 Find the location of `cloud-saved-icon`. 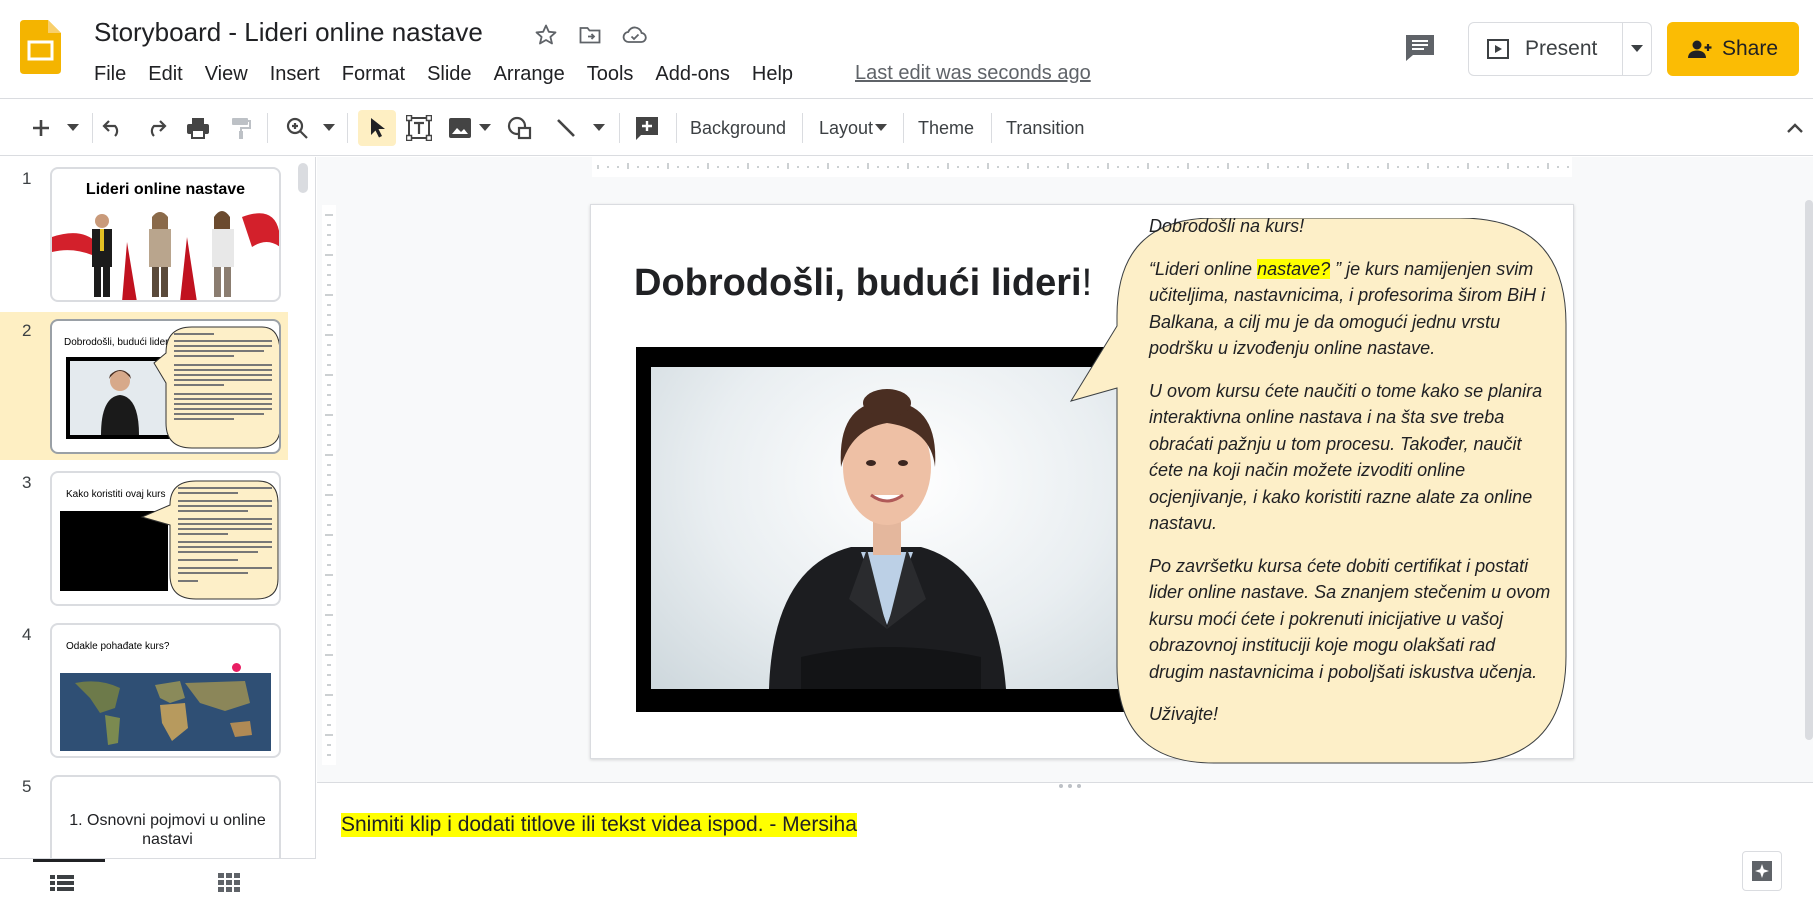

cloud-saved-icon is located at coordinates (635, 35).